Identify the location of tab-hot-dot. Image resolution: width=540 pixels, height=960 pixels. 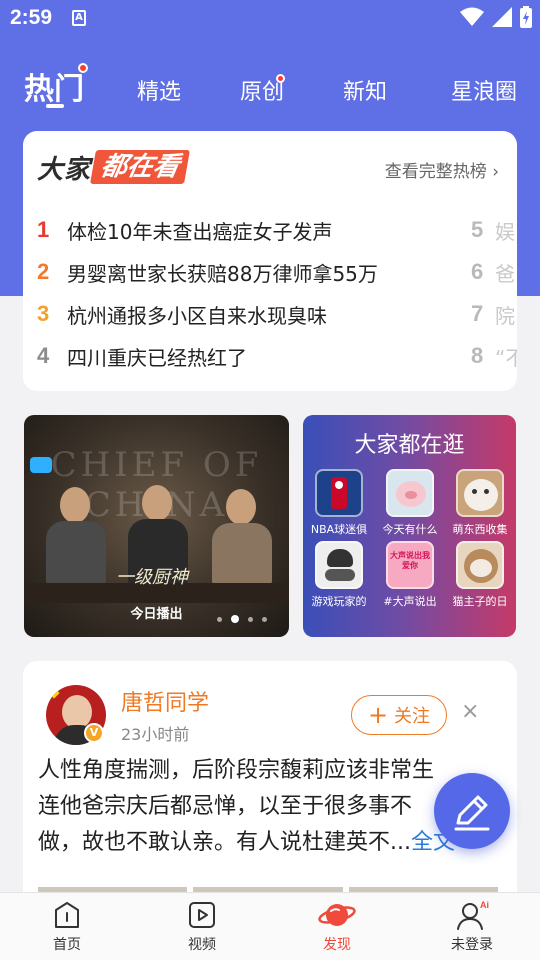
(83, 68).